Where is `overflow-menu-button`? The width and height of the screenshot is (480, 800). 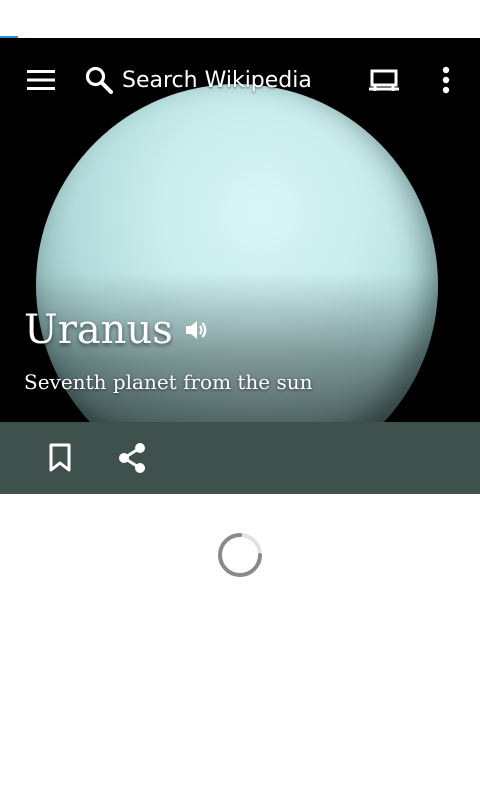
overflow-menu-button is located at coordinates (446, 80).